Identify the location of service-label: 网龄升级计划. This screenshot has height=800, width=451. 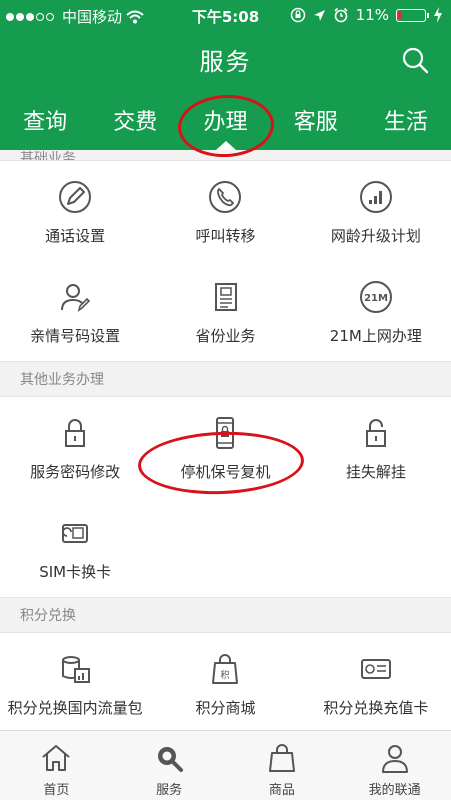
(375, 235).